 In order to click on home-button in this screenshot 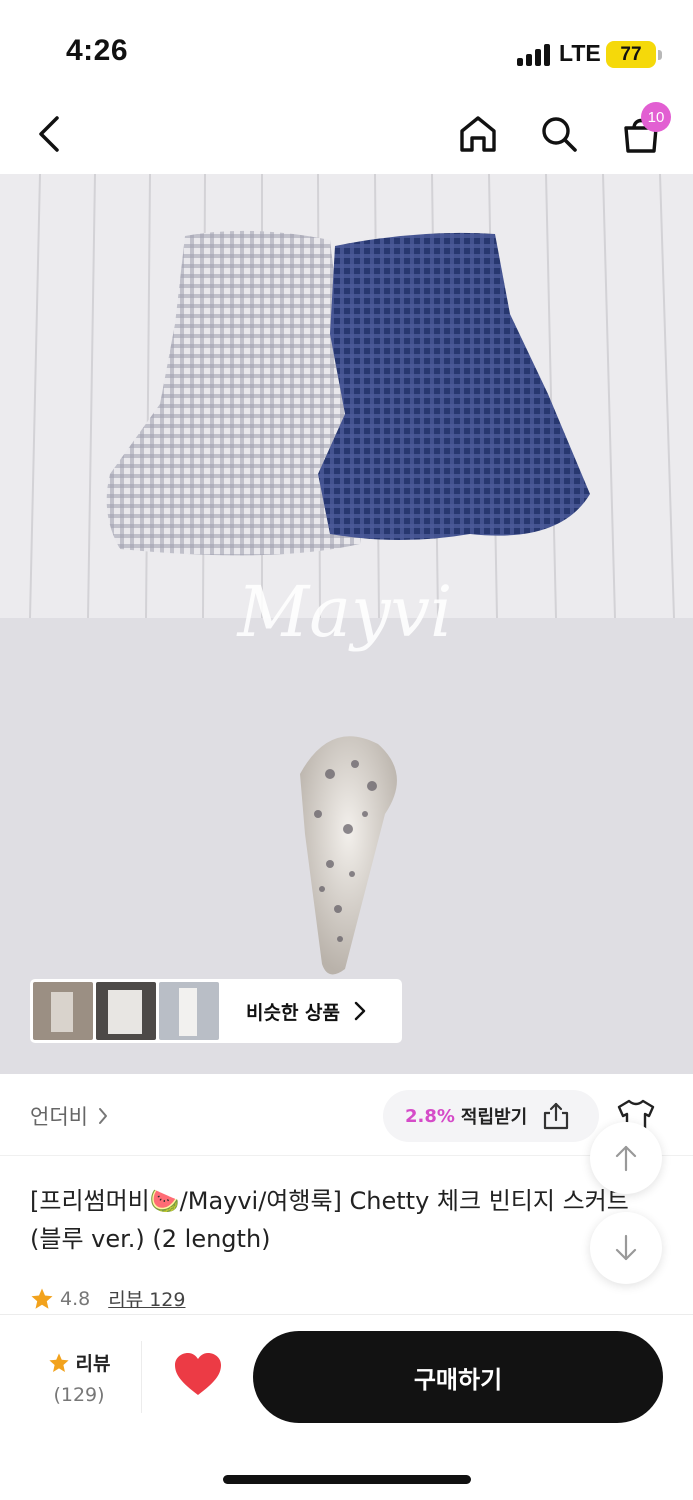, I will do `click(478, 134)`.